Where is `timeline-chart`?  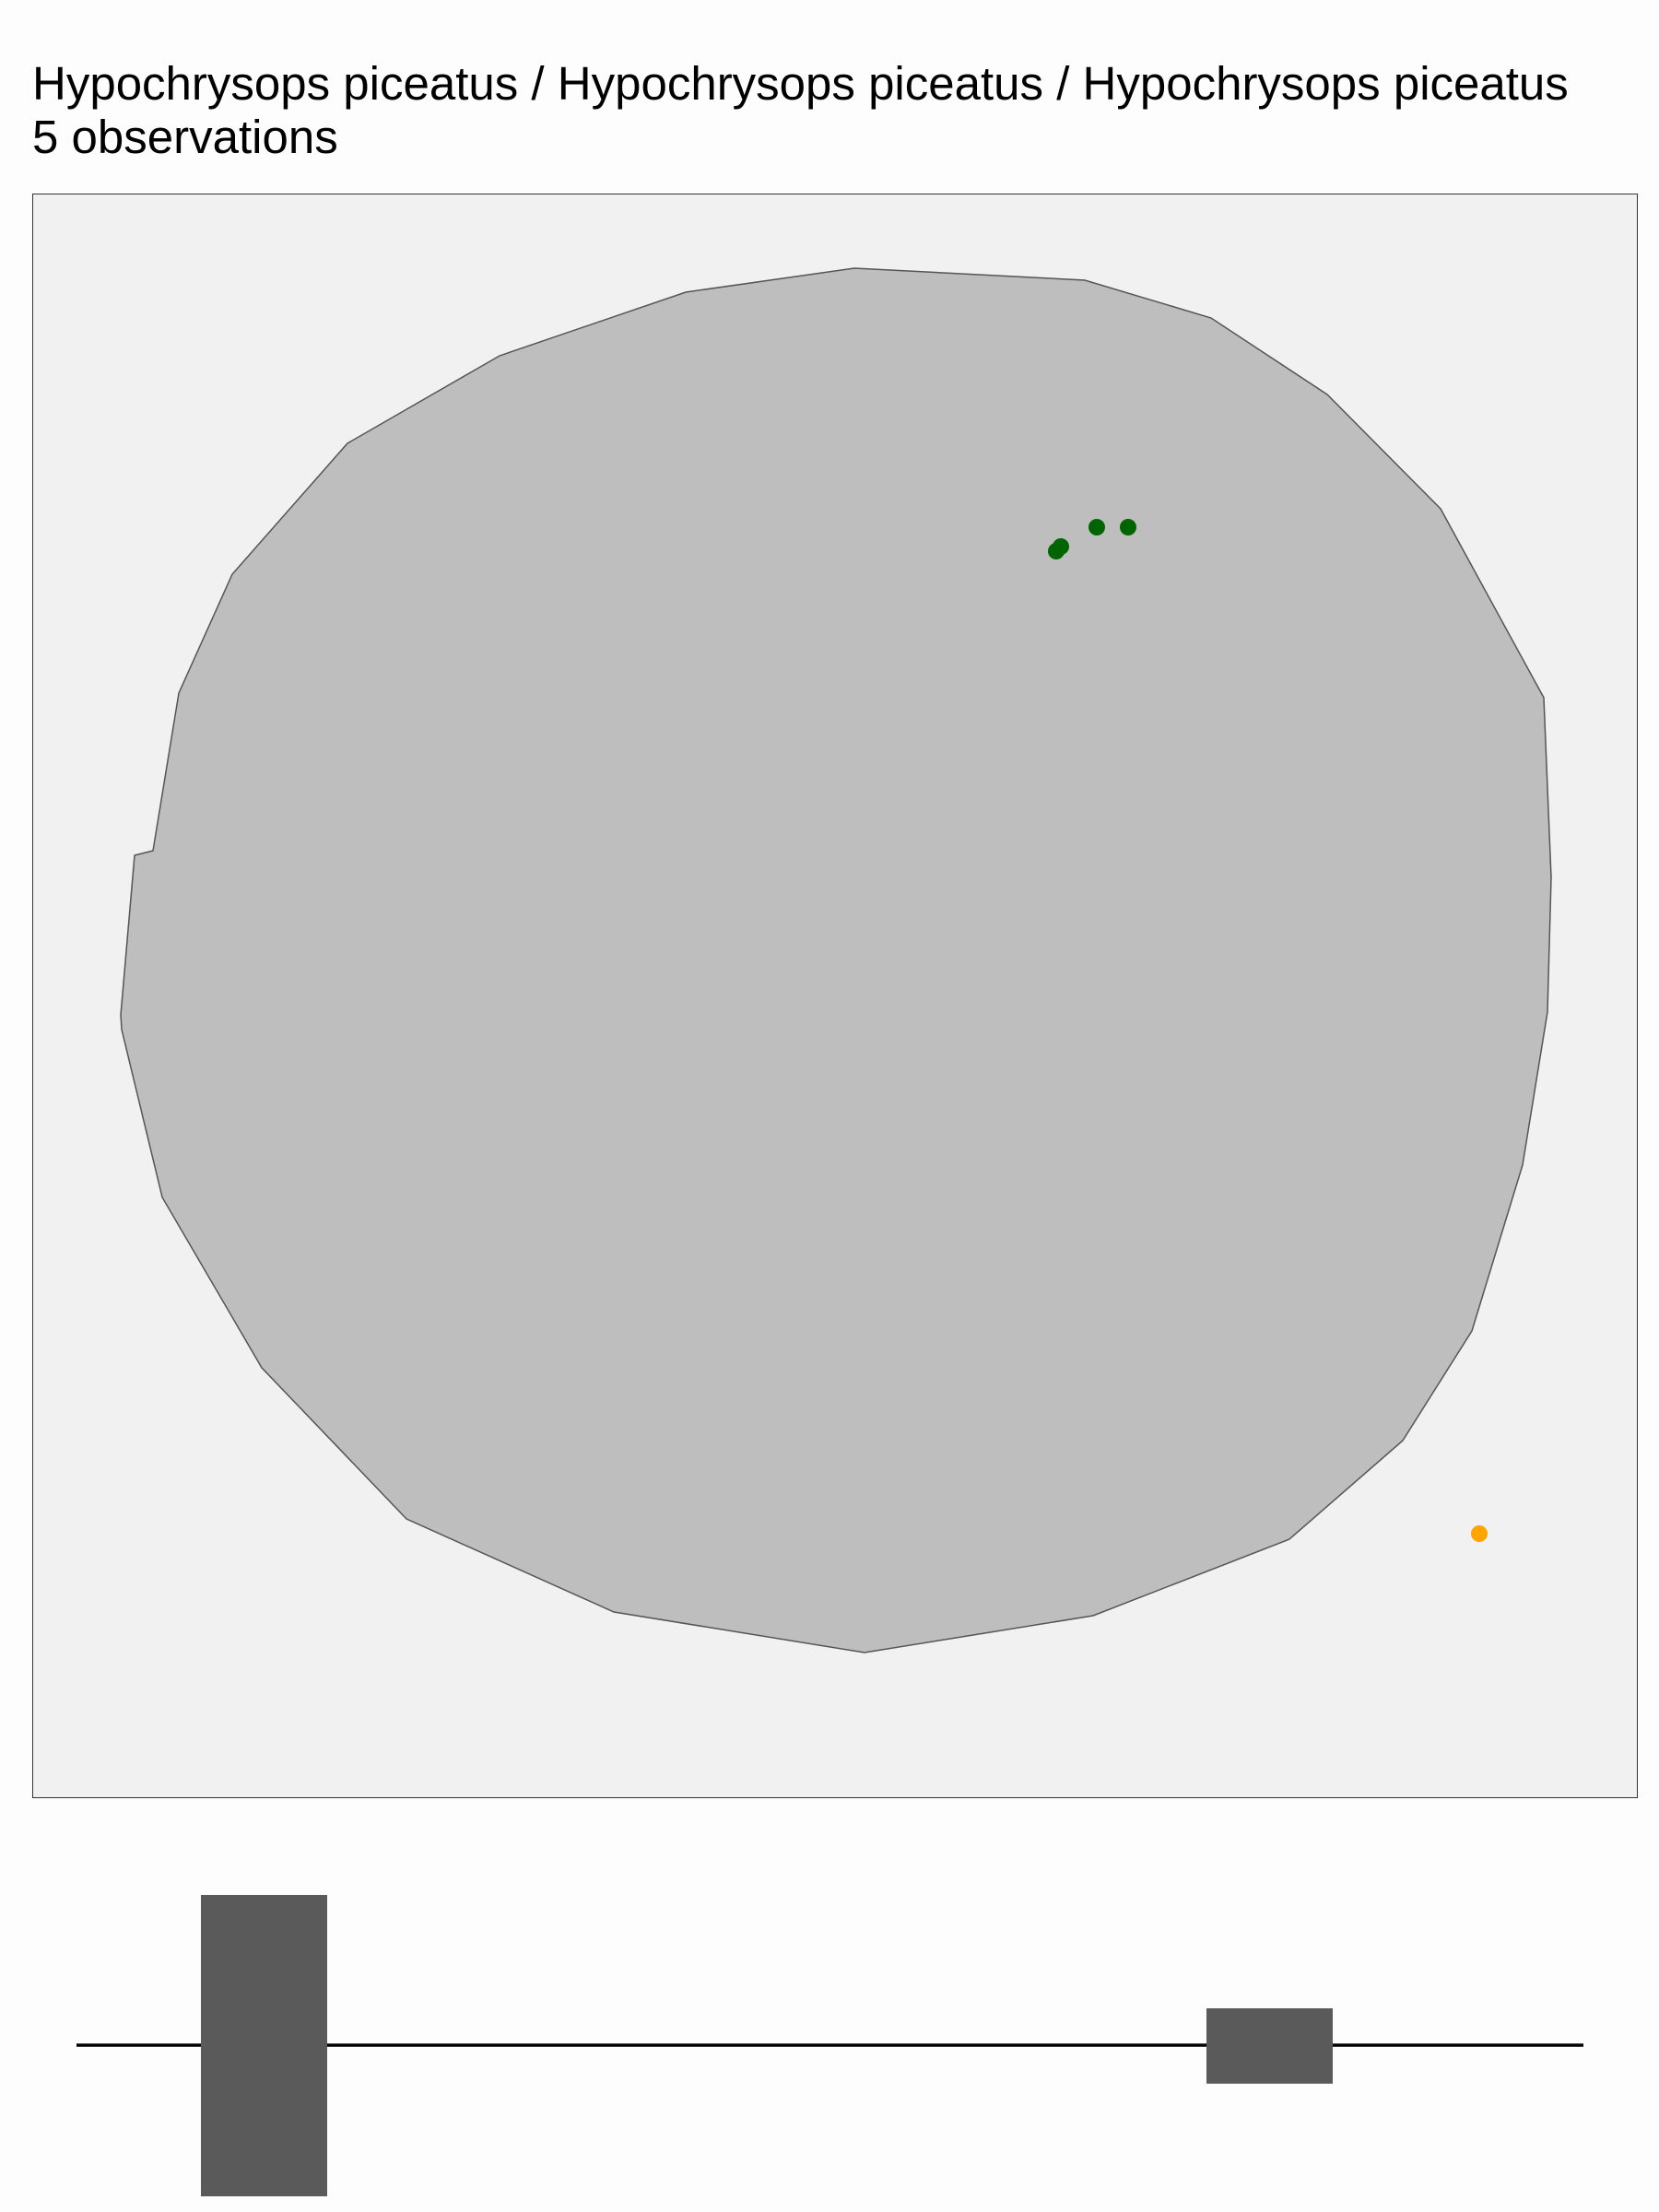
timeline-chart is located at coordinates (829, 2045).